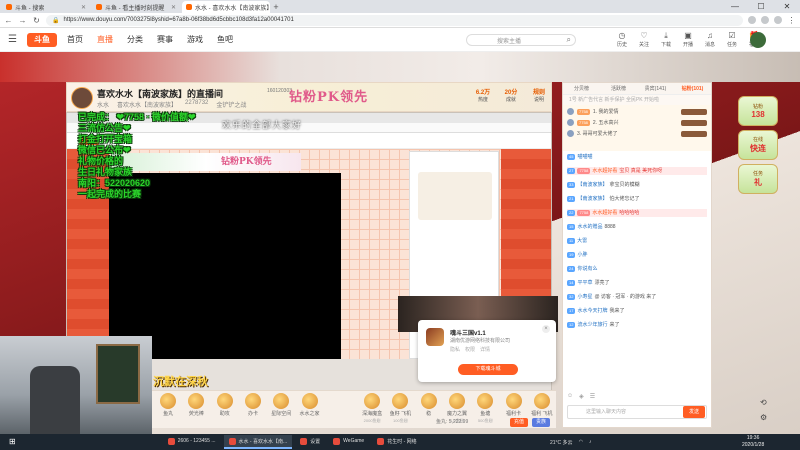 The height and width of the screenshot is (450, 800). Describe the element at coordinates (758, 179) in the screenshot. I see `sidebar-tasks: 任务礼` at that location.